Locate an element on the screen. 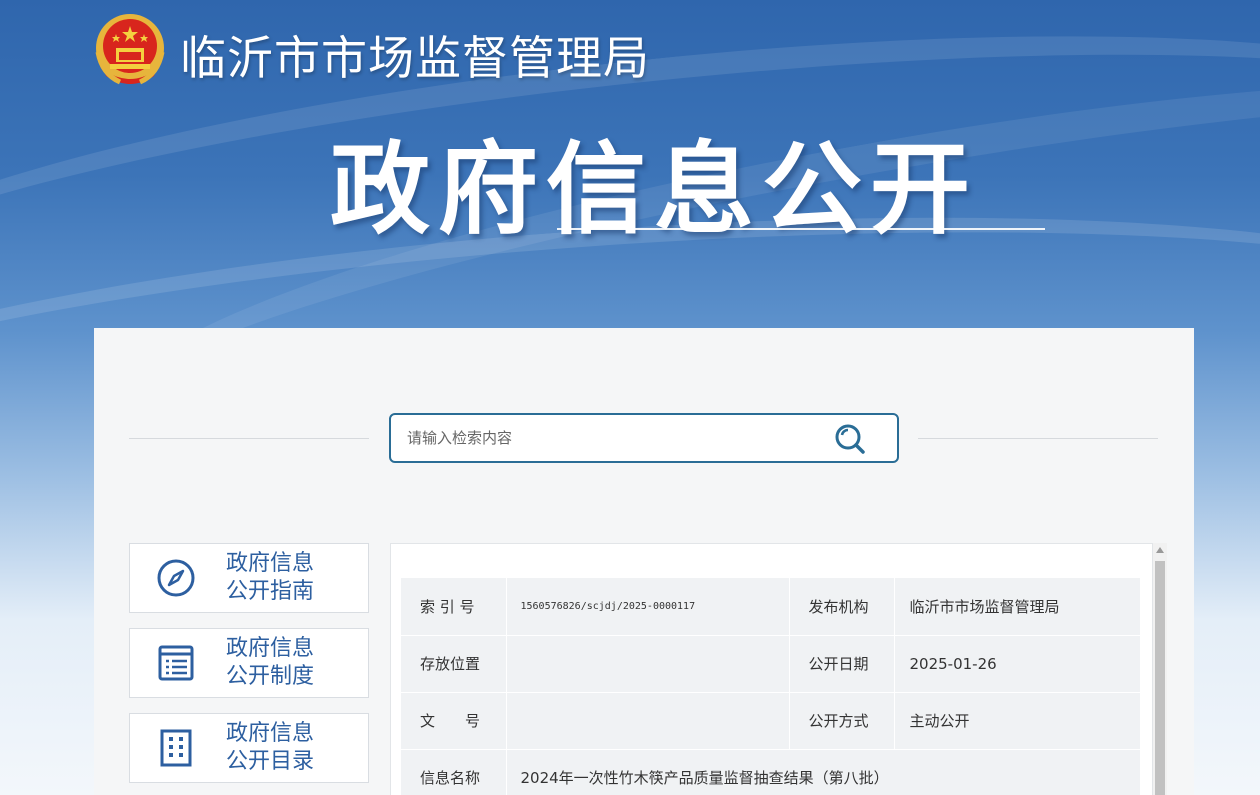 This screenshot has width=1260, height=795. field-label: 发布机构 is located at coordinates (842, 607).